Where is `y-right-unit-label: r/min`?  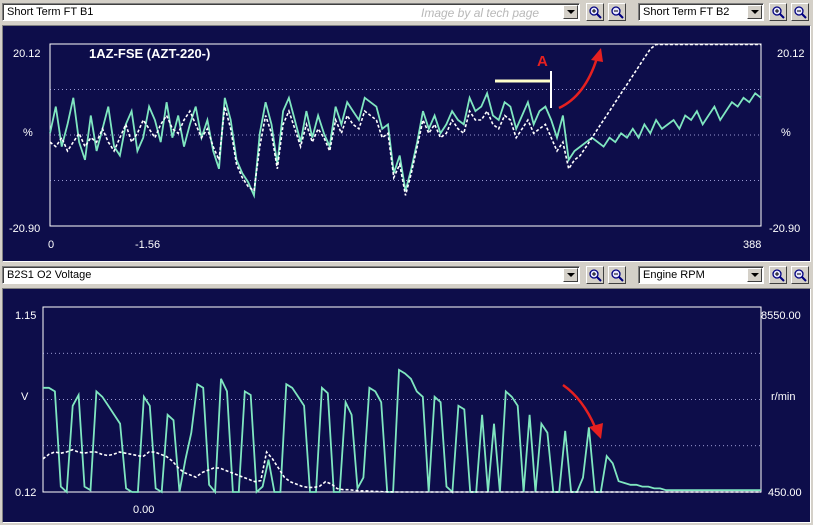
y-right-unit-label: r/min is located at coordinates (783, 397).